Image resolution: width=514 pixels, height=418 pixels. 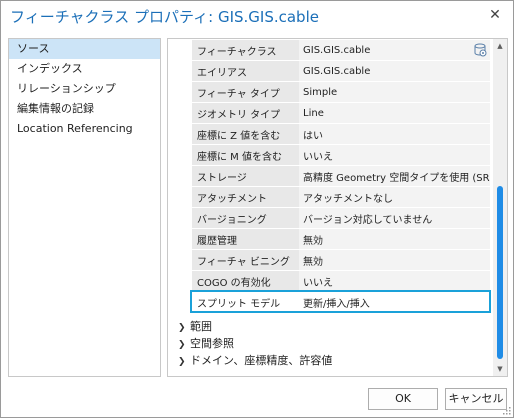 What do you see at coordinates (500, 46) in the screenshot?
I see `scroll-up-icon: ▲` at bounding box center [500, 46].